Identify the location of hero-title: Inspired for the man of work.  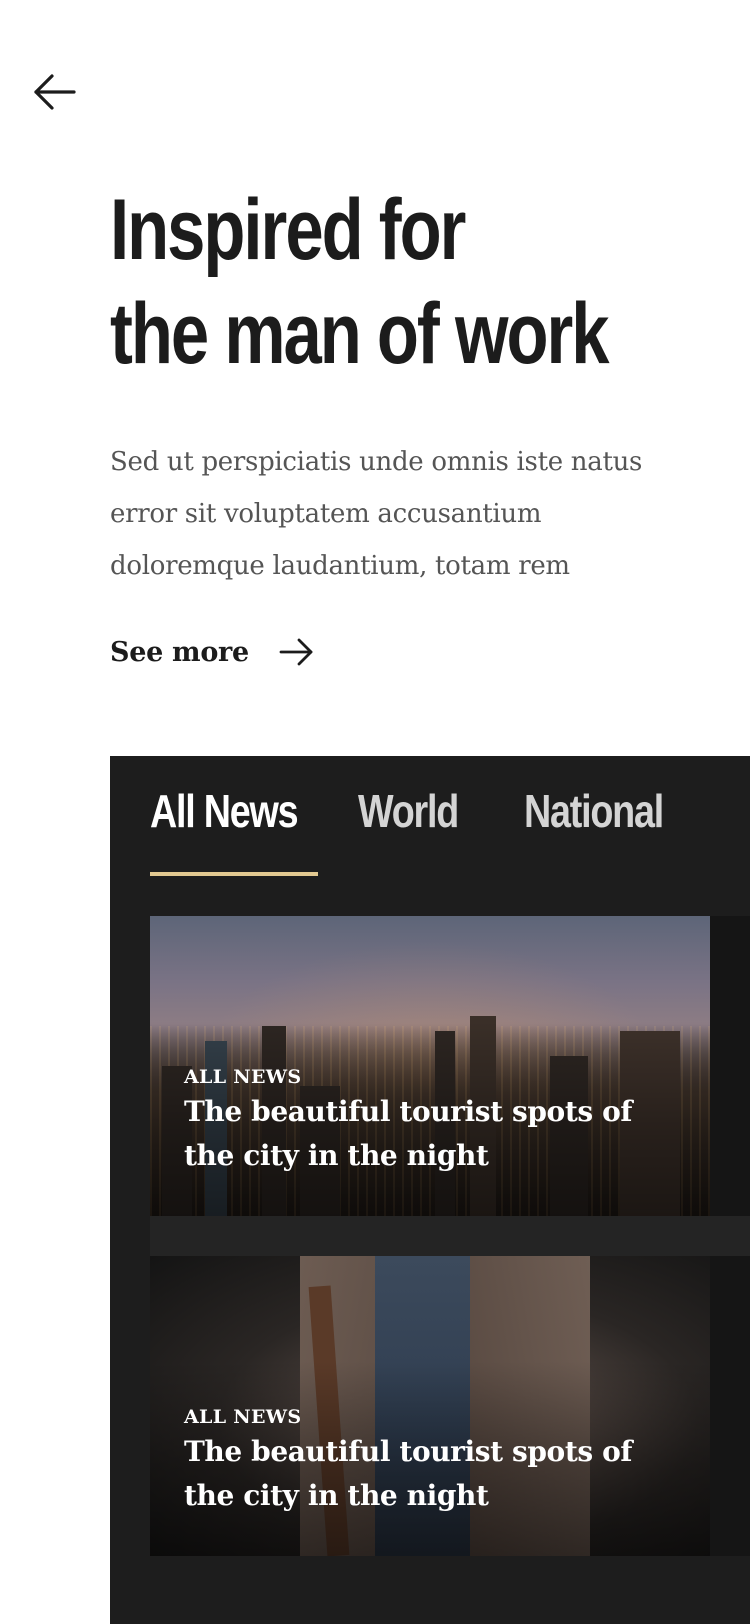
(360, 282).